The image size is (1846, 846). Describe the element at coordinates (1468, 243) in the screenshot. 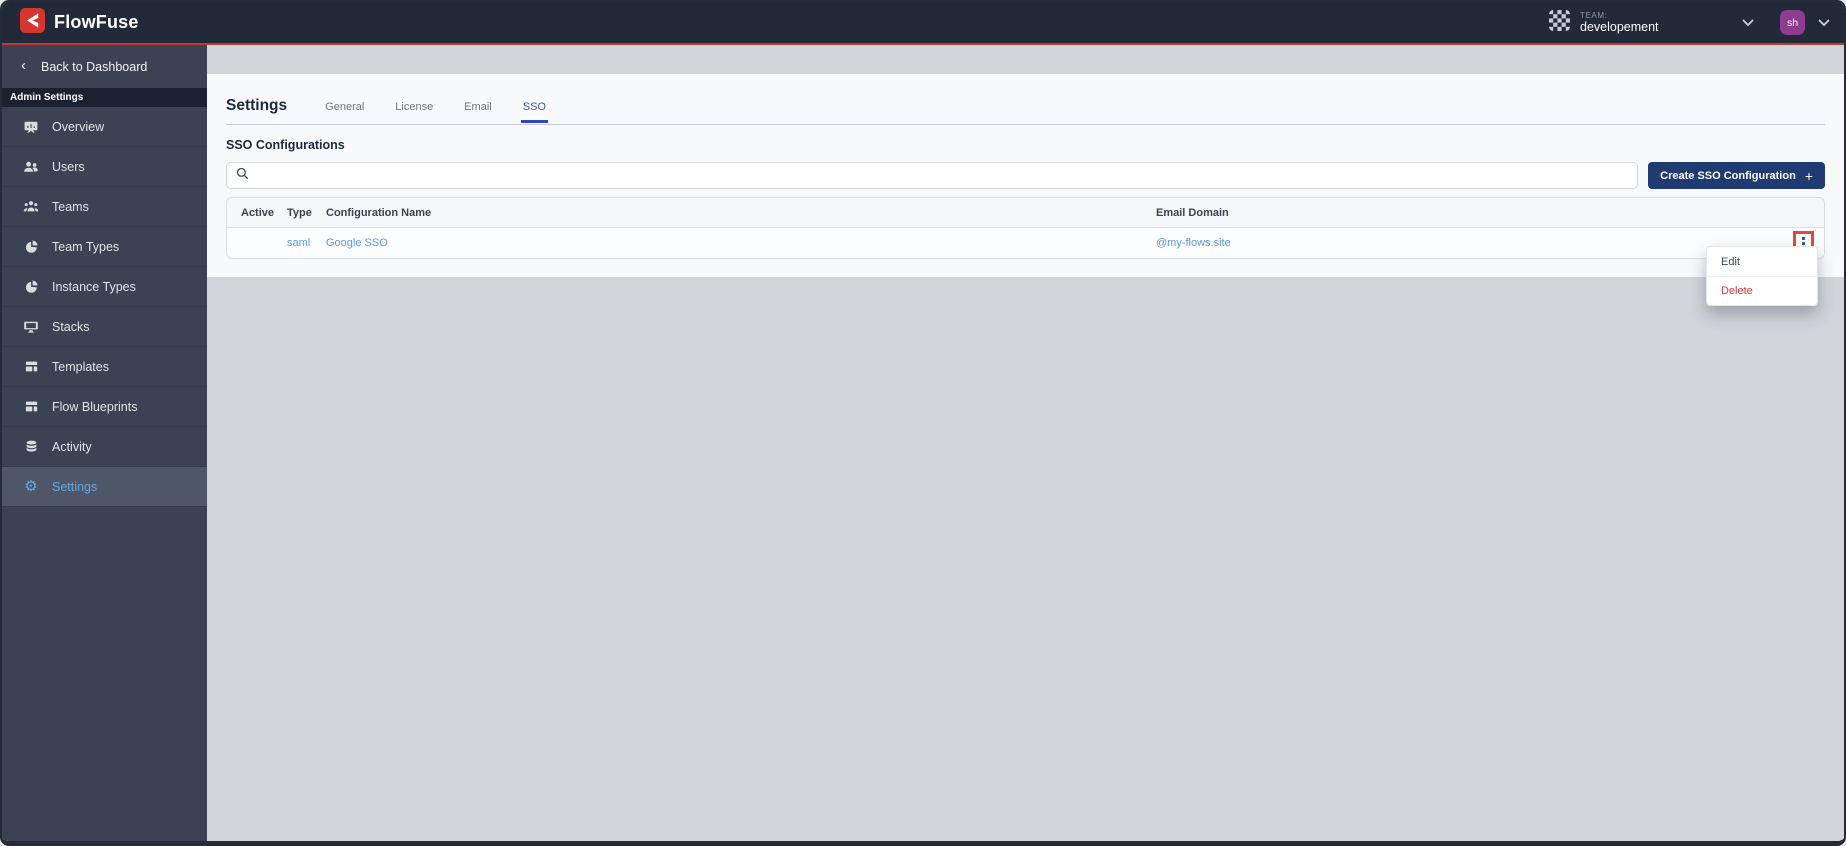

I see `cell-email-domain: @my-flows.site` at that location.